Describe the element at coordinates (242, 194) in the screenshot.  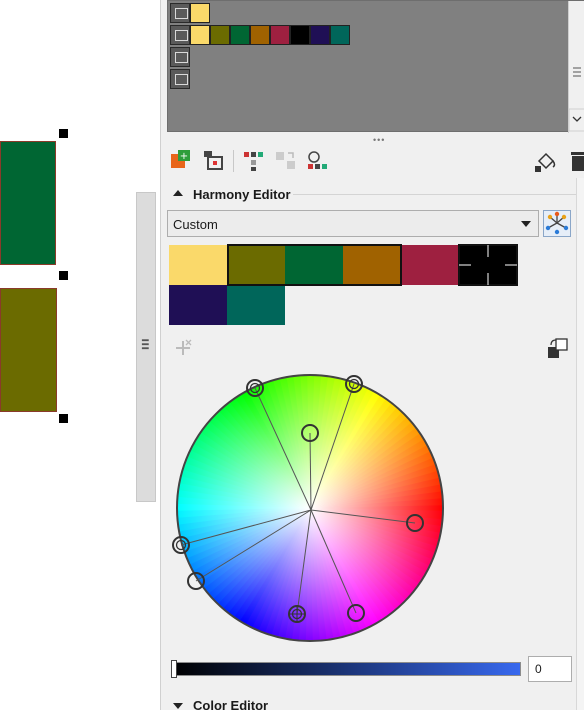
I see `harmony-editor-title: Harmony Editor` at that location.